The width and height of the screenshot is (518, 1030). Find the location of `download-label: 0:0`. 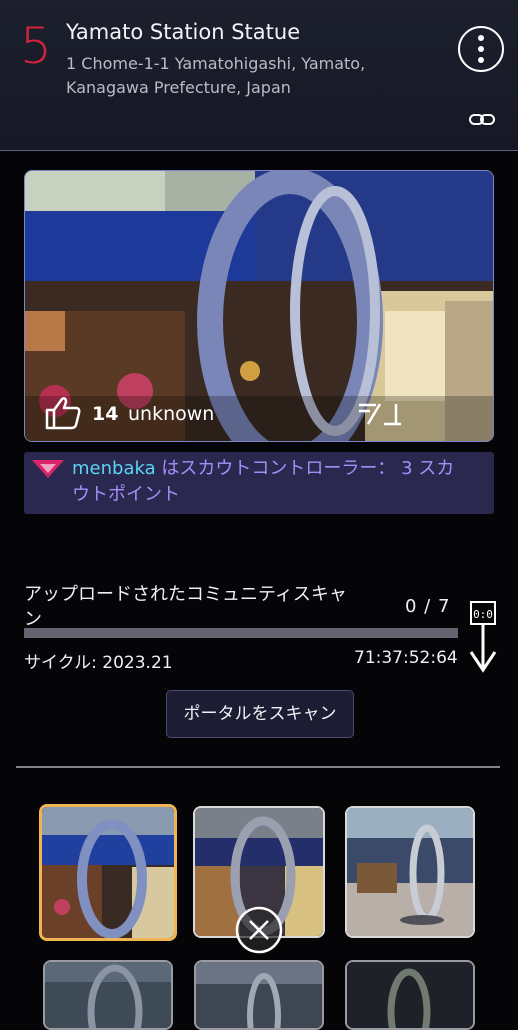

download-label: 0:0 is located at coordinates (483, 614).